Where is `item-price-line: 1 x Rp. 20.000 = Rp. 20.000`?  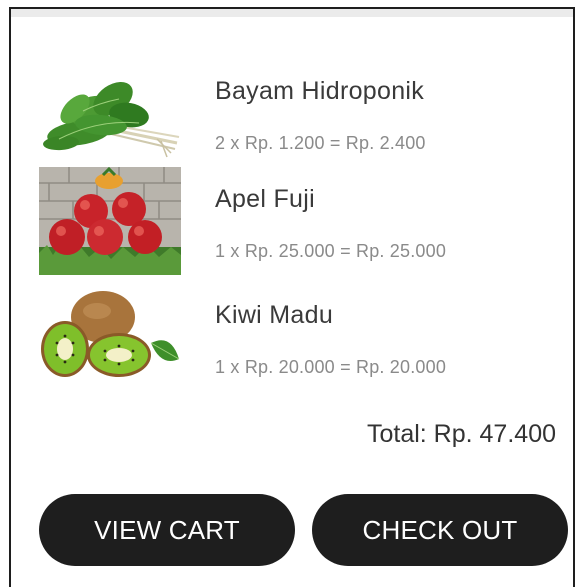 item-price-line: 1 x Rp. 20.000 = Rp. 20.000 is located at coordinates (331, 367).